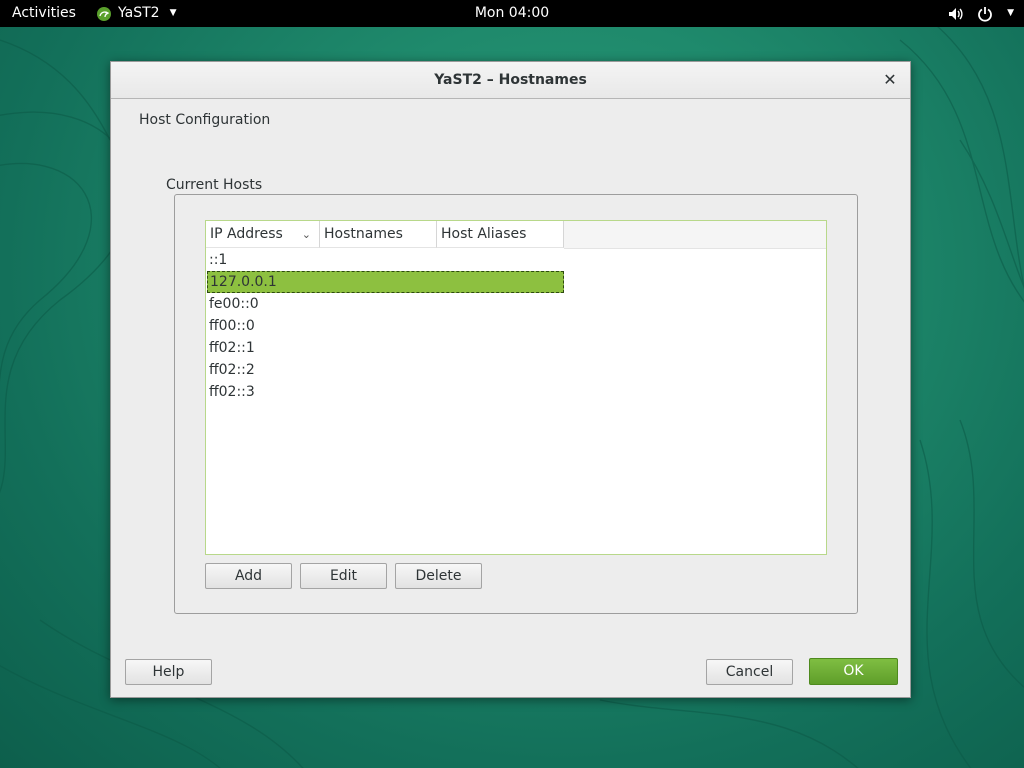  I want to click on column-header-ip-address: IP Address ⌄, so click(263, 234).